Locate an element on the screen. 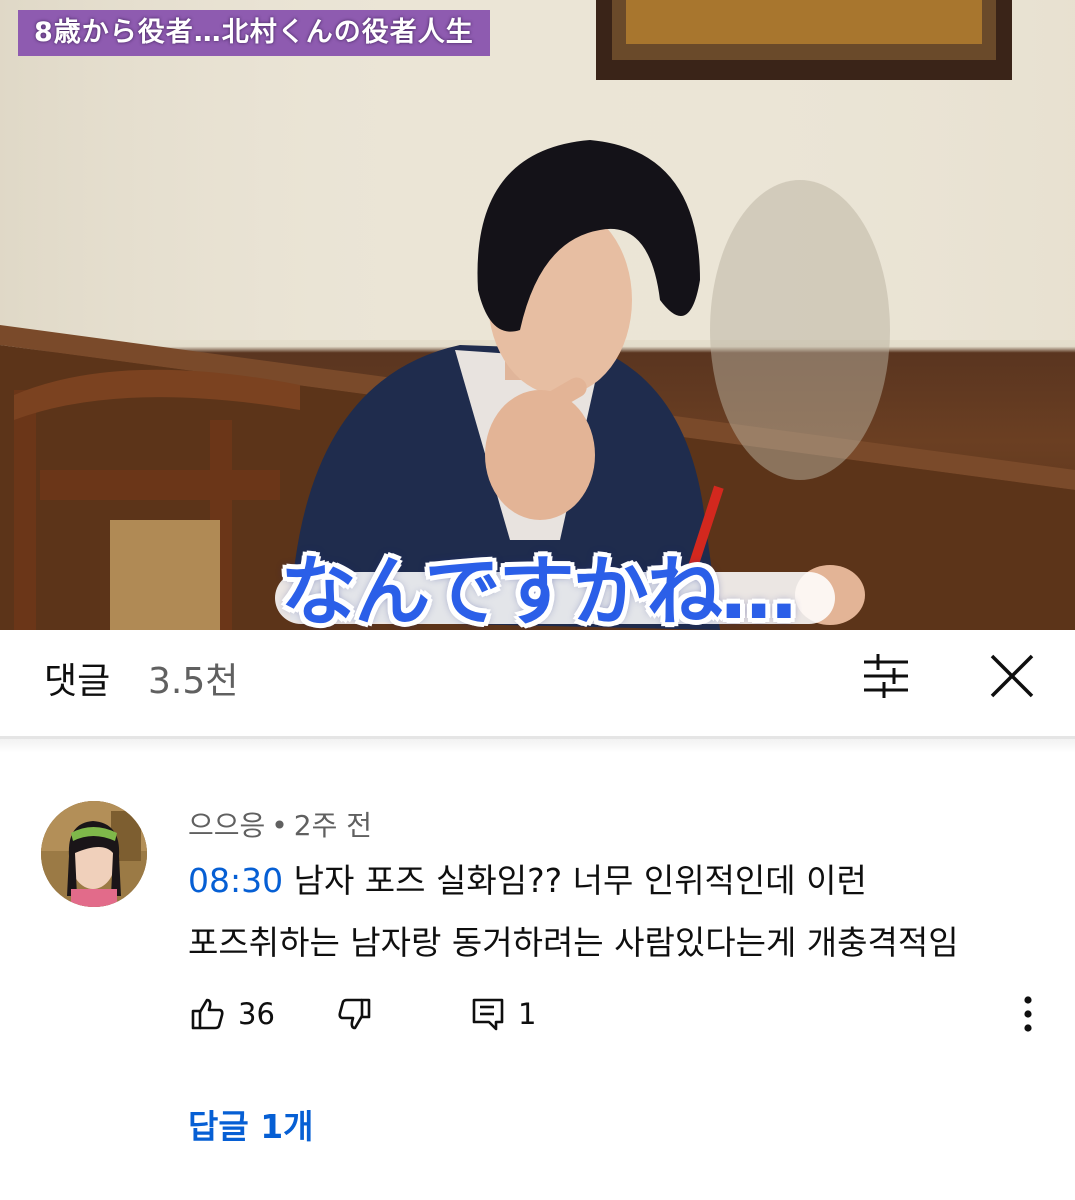  timestamp-link: 08:30 is located at coordinates (235, 880).